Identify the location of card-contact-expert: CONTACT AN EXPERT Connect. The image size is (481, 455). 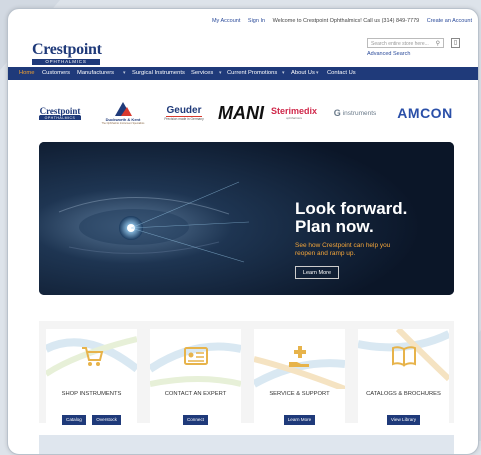
(195, 377).